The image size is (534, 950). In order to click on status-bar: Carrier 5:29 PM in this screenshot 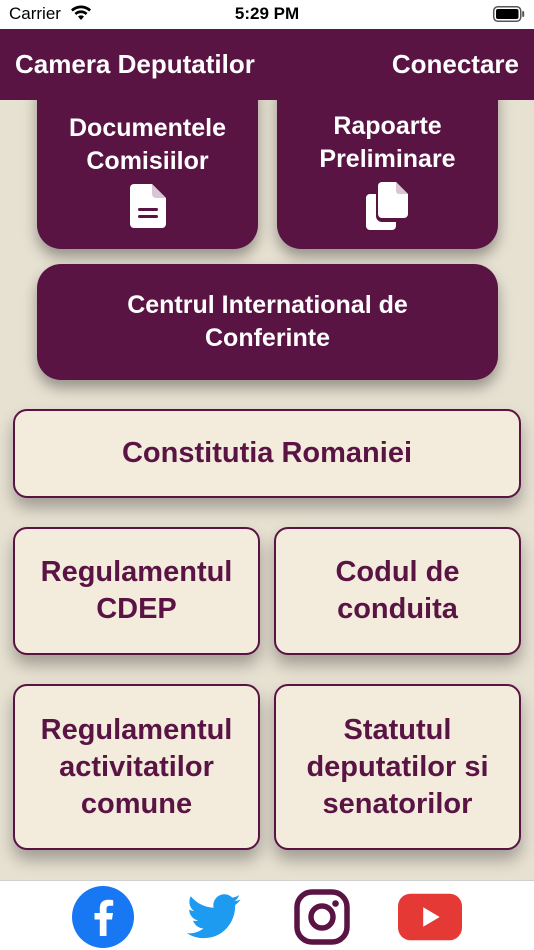, I will do `click(267, 14)`.